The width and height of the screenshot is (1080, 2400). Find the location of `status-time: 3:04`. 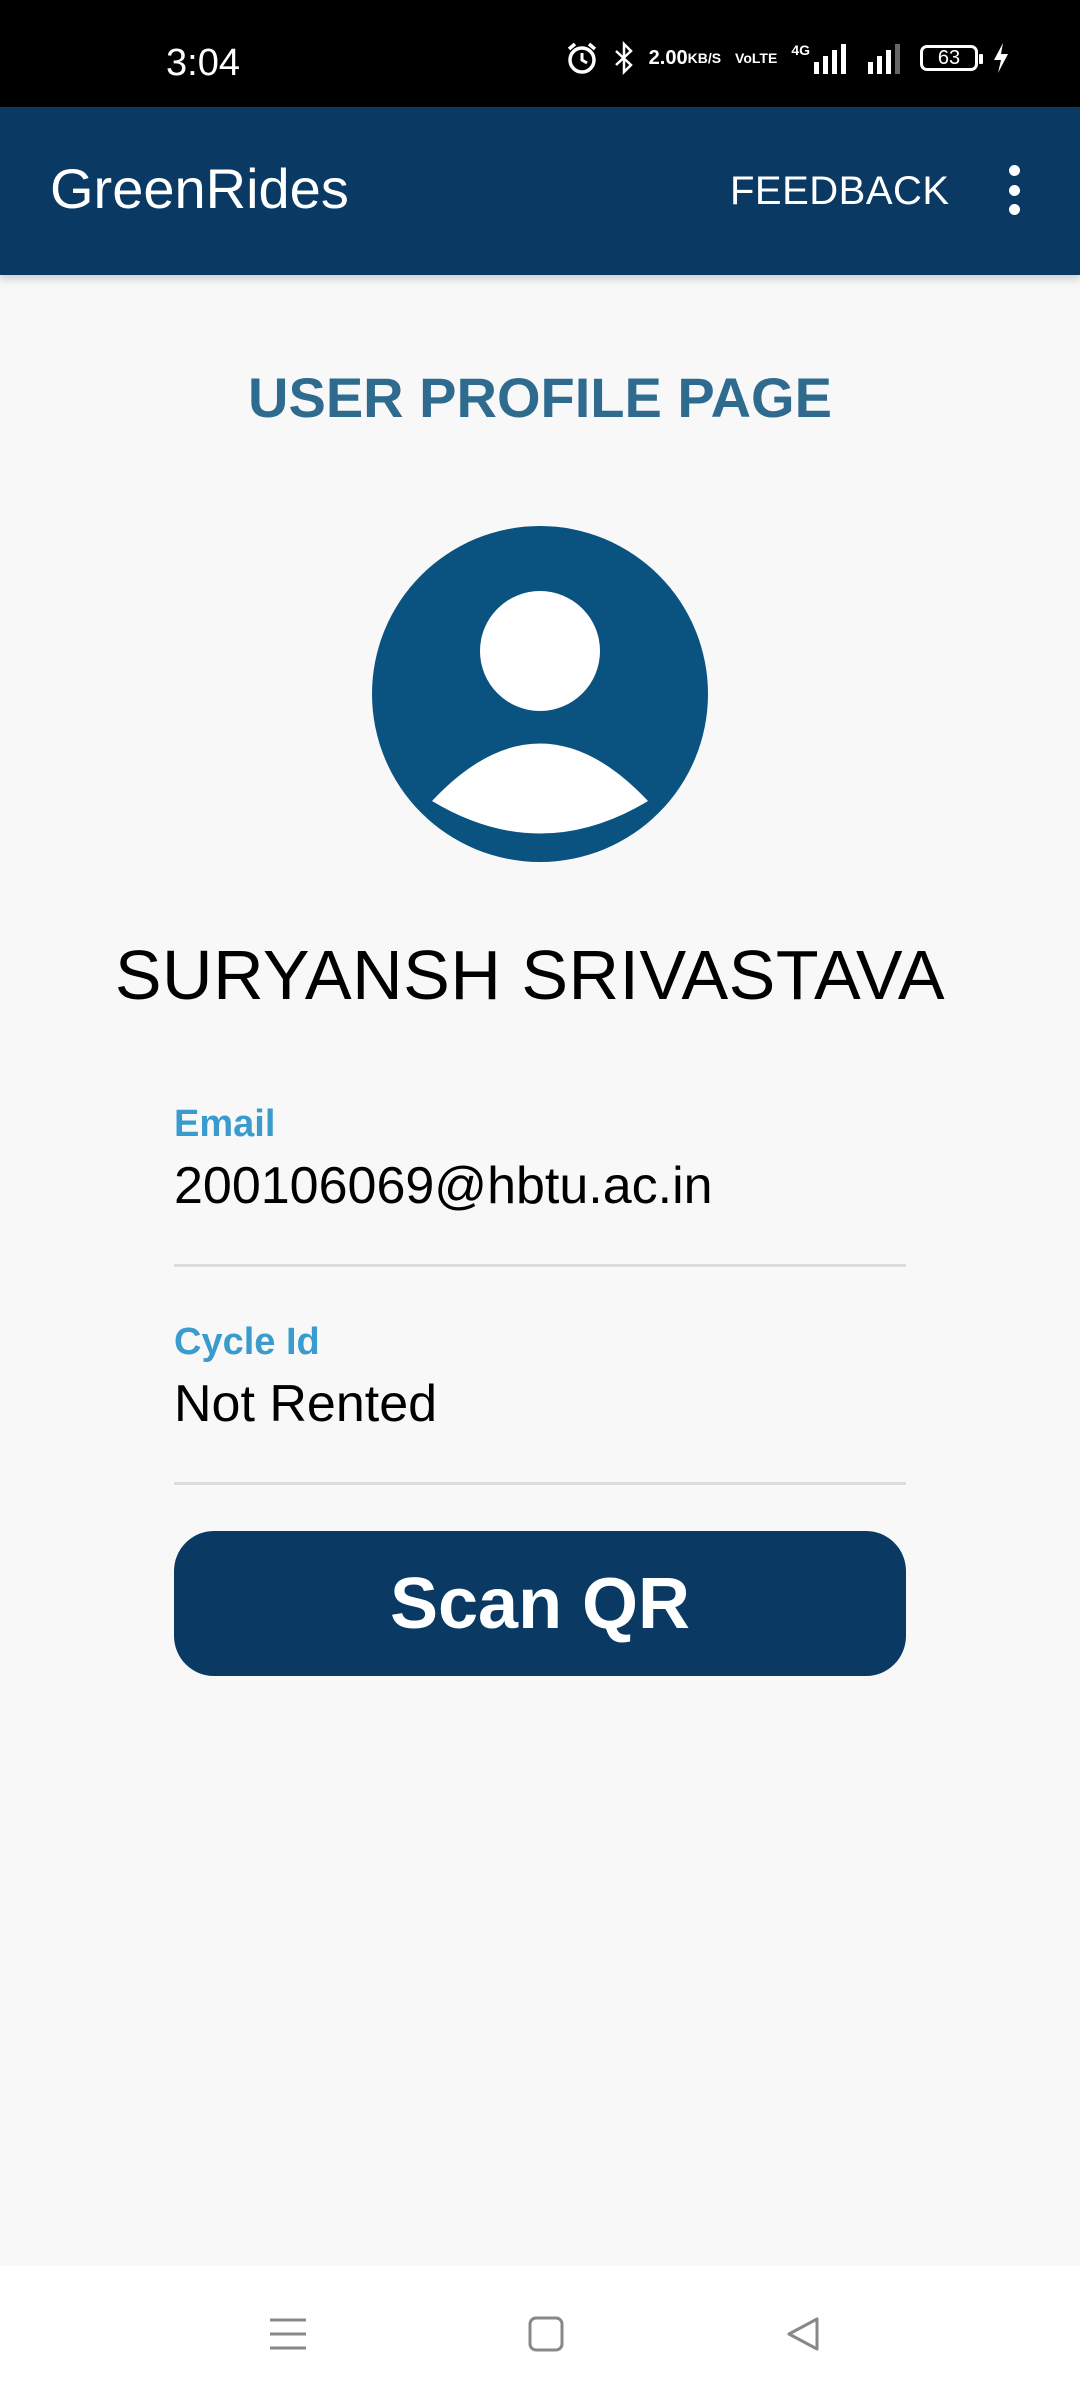

status-time: 3:04 is located at coordinates (203, 63).